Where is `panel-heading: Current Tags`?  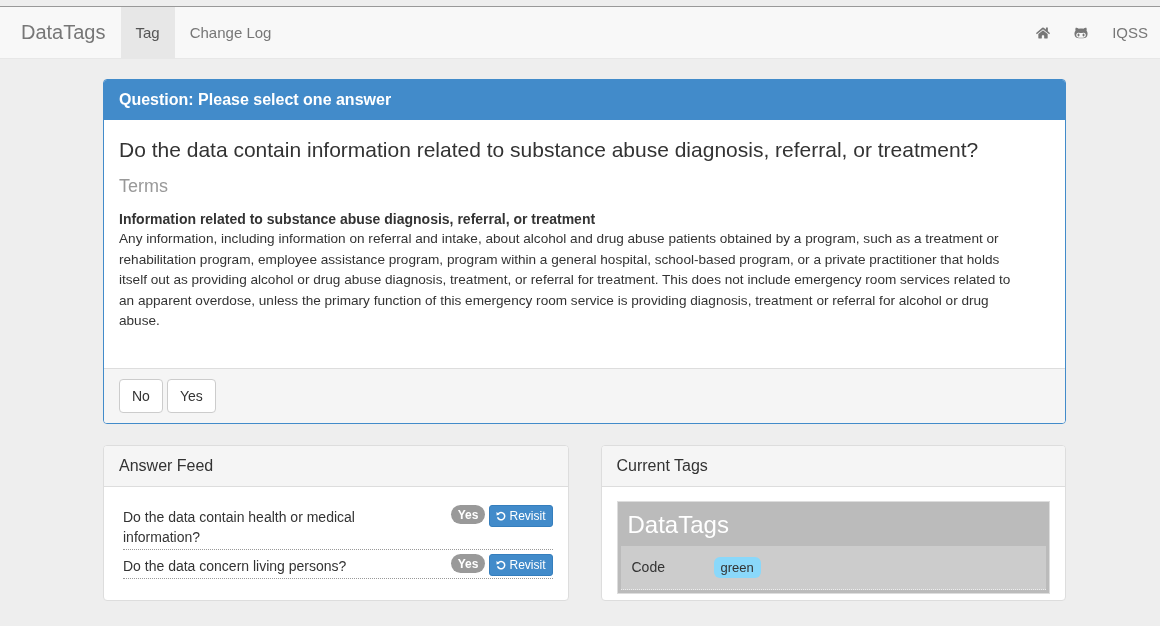 panel-heading: Current Tags is located at coordinates (833, 466).